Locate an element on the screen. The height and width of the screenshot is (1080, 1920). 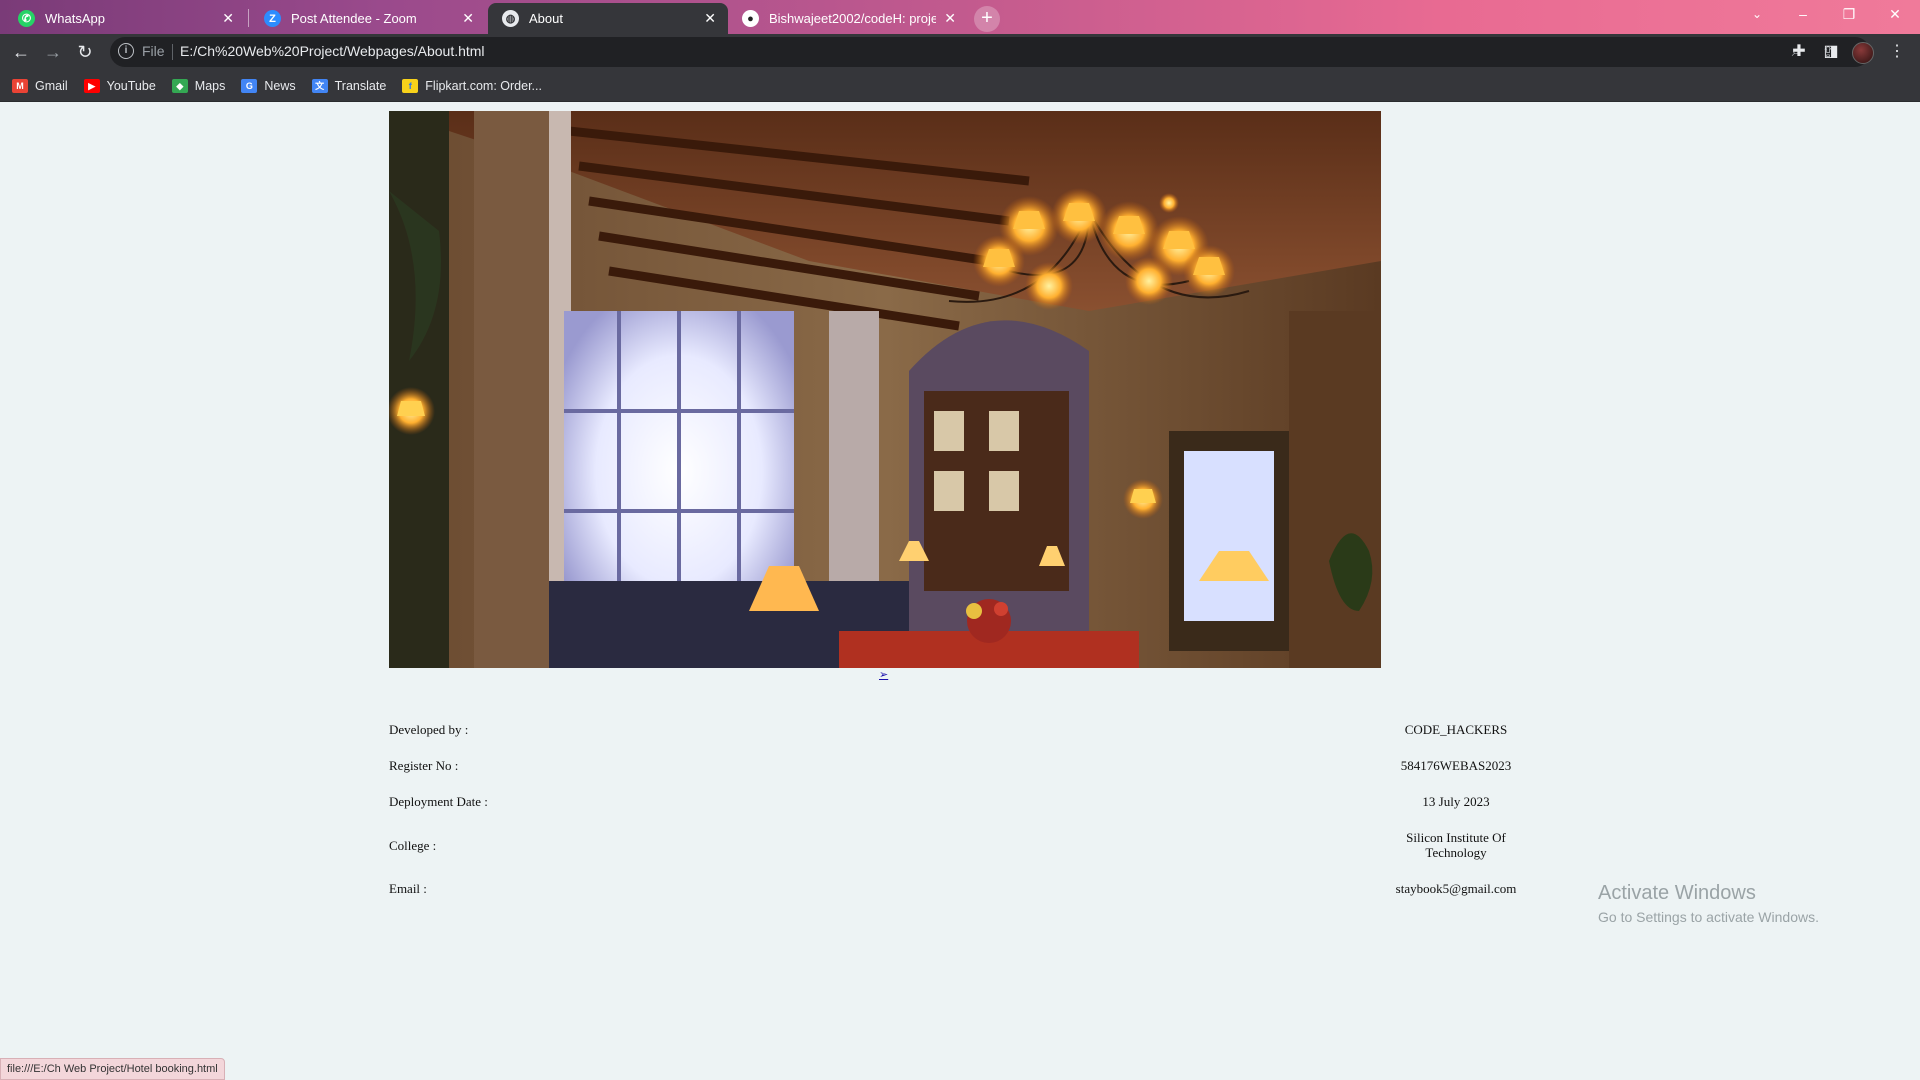
image-link: ➢ is located at coordinates (883, 674).